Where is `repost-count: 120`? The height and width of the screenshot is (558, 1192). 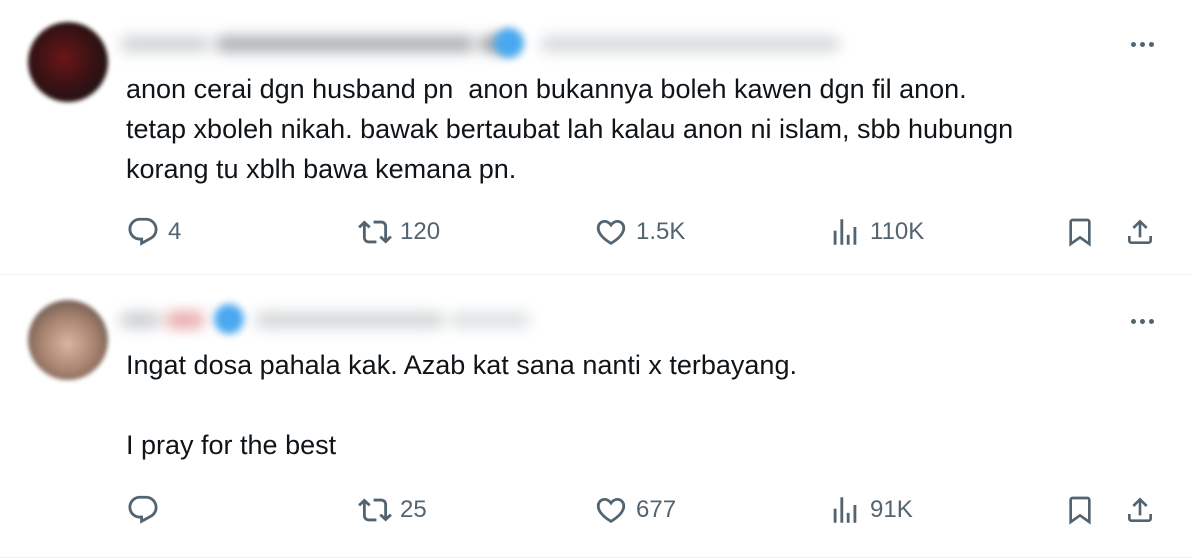
repost-count: 120 is located at coordinates (420, 231).